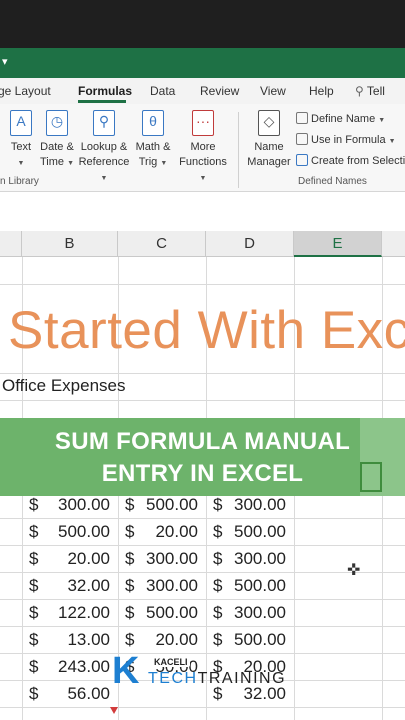 Image resolution: width=405 pixels, height=720 pixels. Describe the element at coordinates (202, 63) in the screenshot. I see `excel-title-bar: ▾` at that location.